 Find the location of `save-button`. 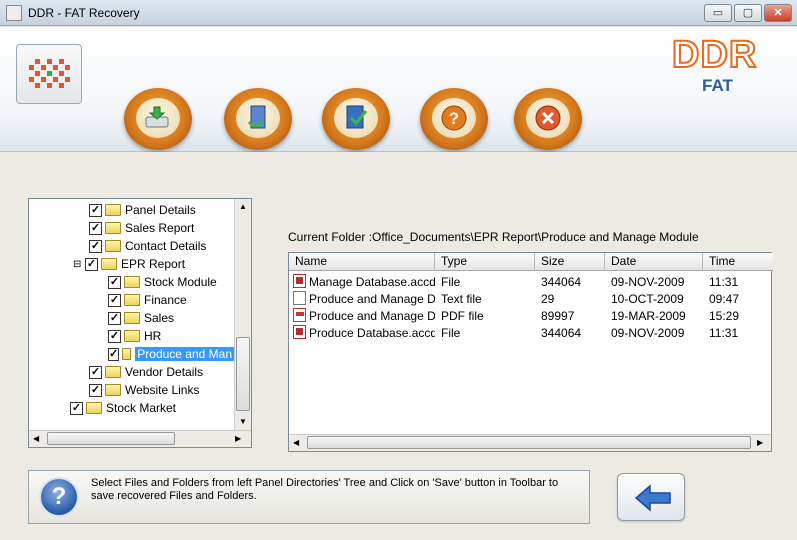

save-button is located at coordinates (158, 119).